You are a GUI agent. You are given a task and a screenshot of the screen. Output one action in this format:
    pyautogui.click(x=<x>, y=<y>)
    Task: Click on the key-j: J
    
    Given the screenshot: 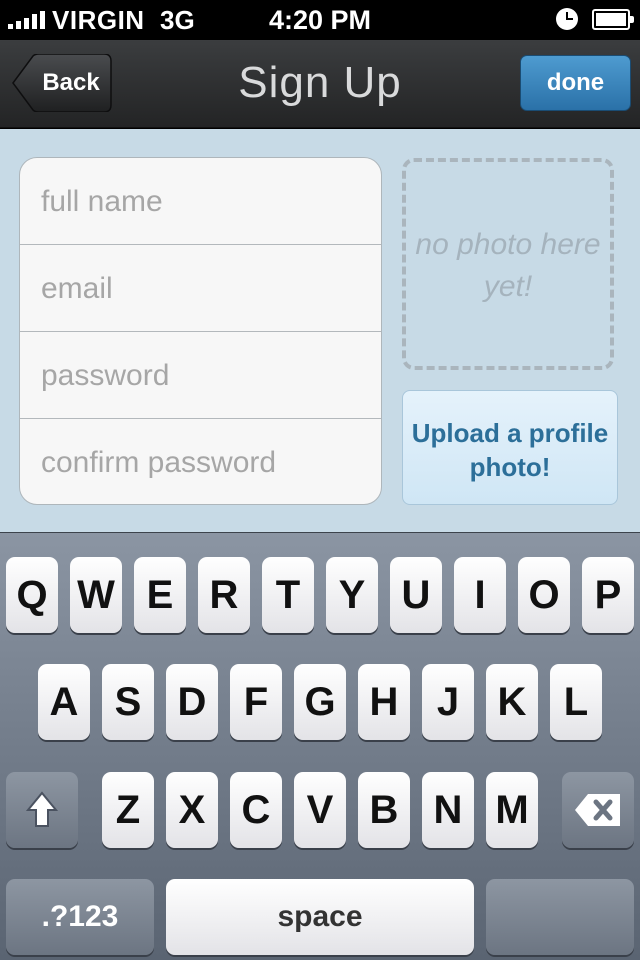 What is the action you would take?
    pyautogui.click(x=448, y=702)
    